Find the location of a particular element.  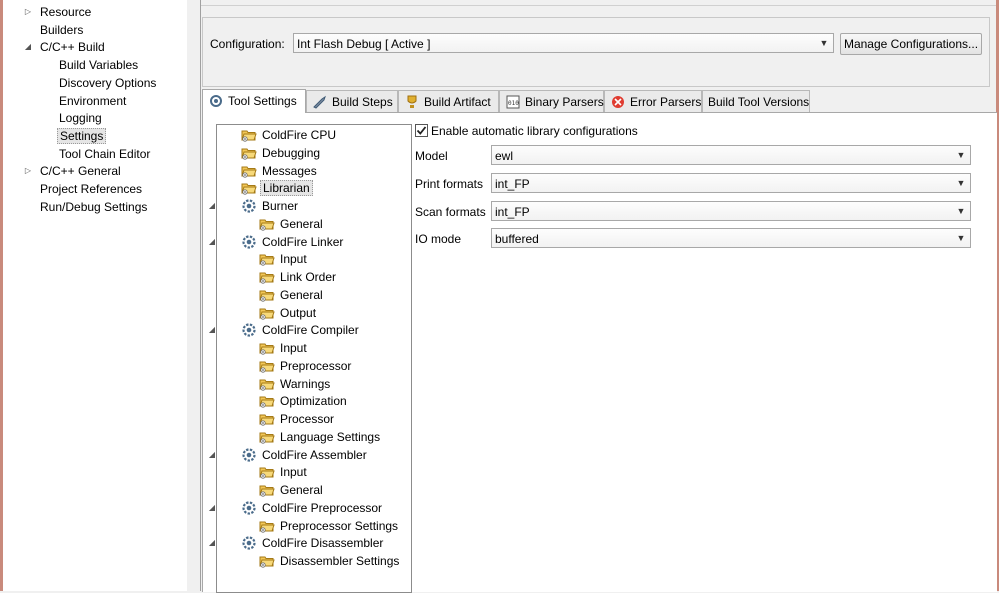

tree-node-label: ColdFire Preprocessor is located at coordinates (322, 507).